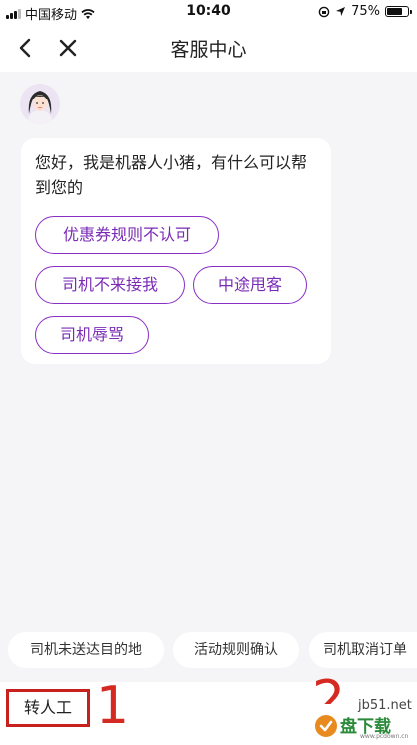 The height and width of the screenshot is (745, 417). Describe the element at coordinates (127, 235) in the screenshot. I see `option-coupon-rule: 优惠券规则不认可` at that location.